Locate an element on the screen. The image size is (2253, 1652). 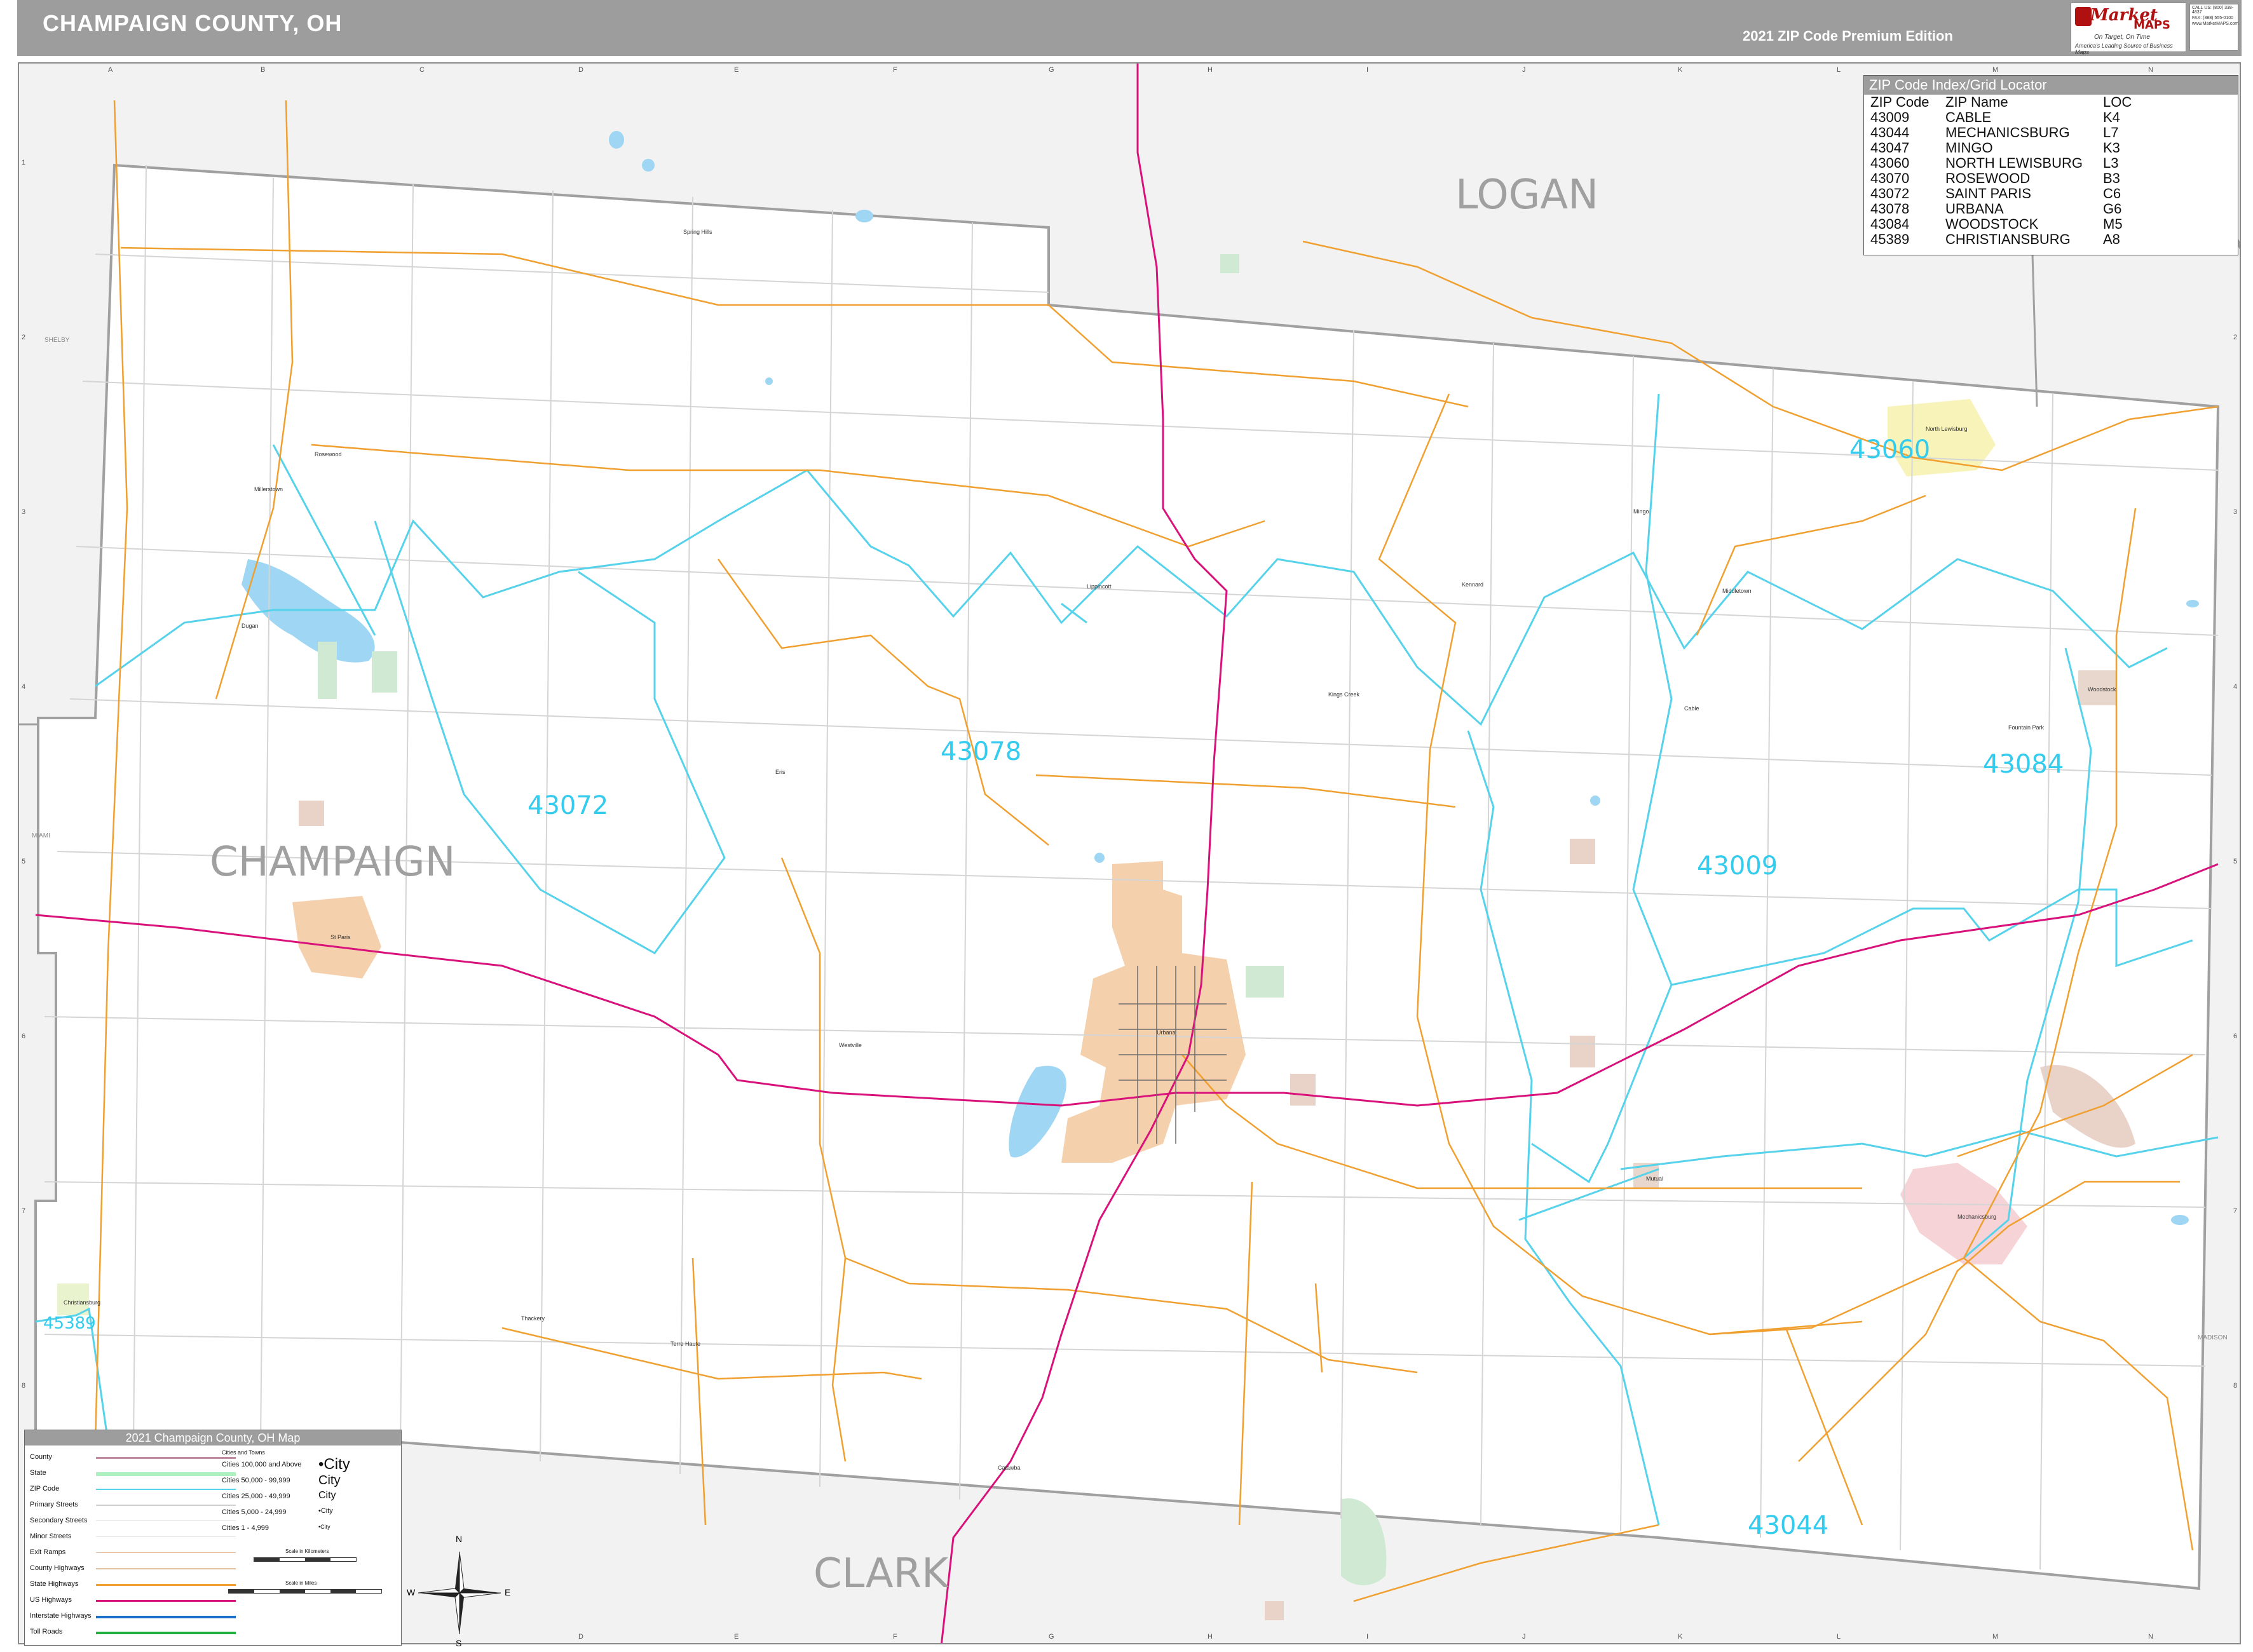
zip-name-cell: NORTH LEWISBURG is located at coordinates (2014, 163).